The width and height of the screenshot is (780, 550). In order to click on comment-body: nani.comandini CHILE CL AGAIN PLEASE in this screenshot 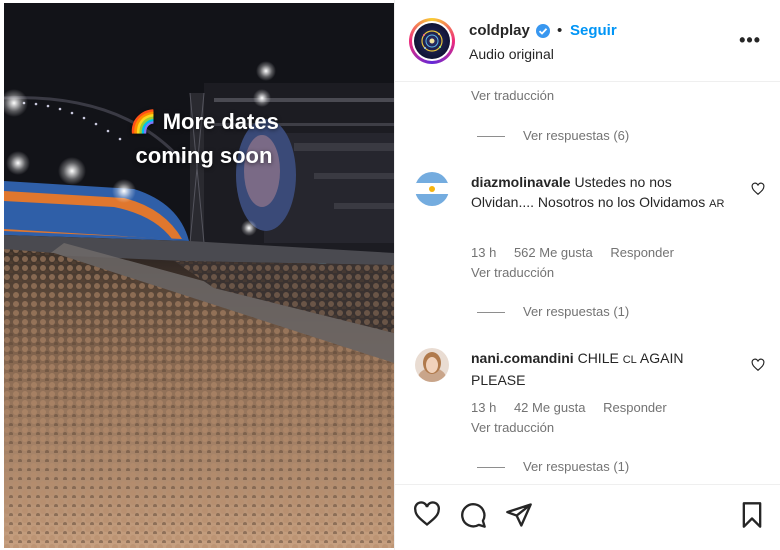, I will do `click(601, 369)`.